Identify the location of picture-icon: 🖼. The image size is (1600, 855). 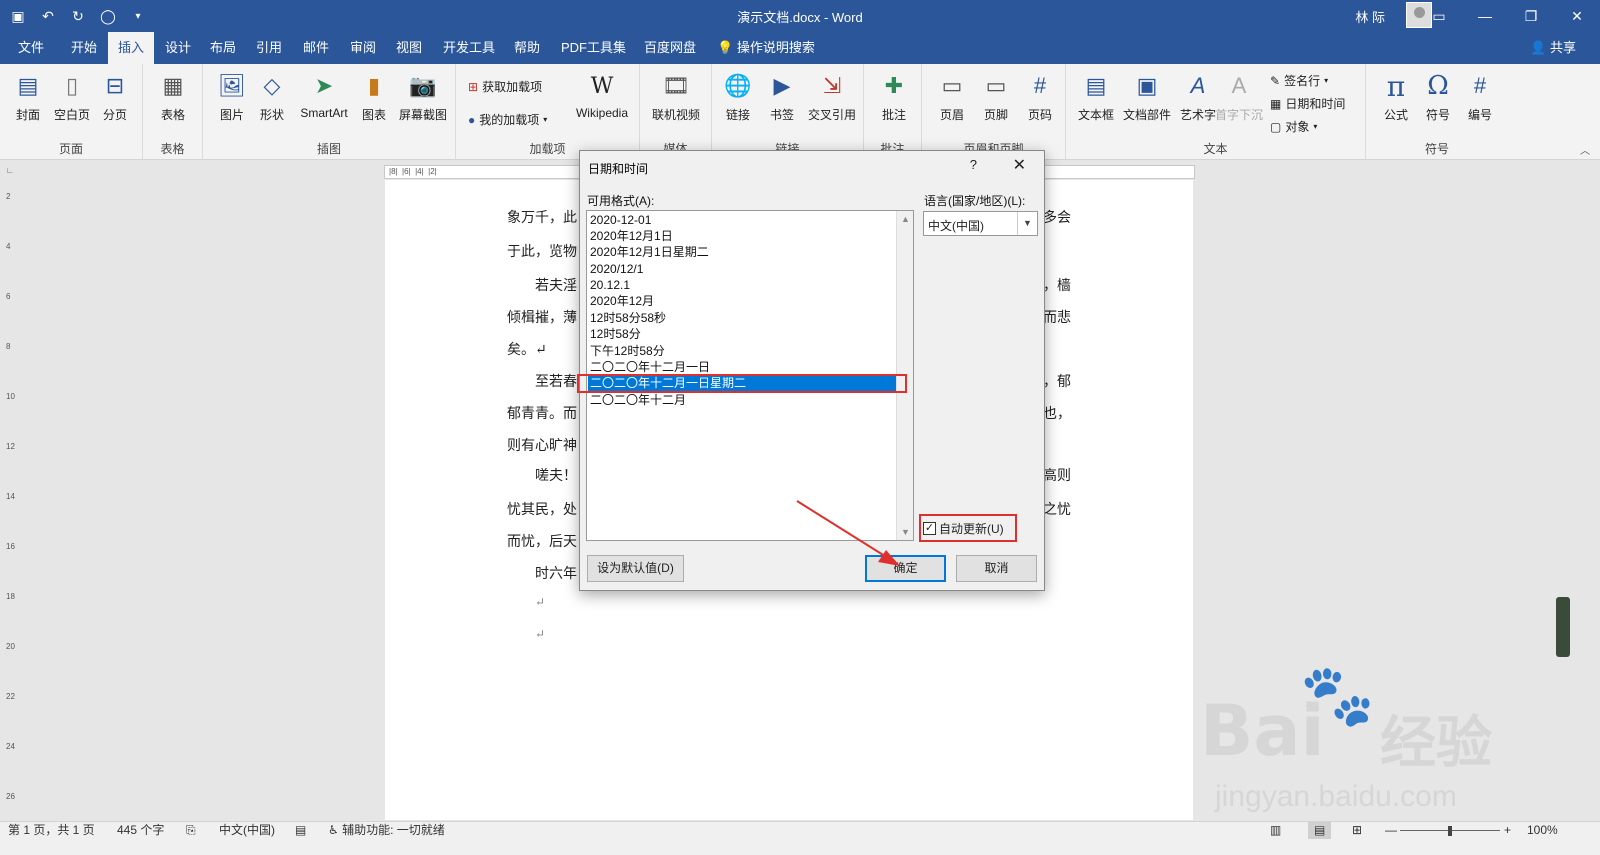
(232, 85).